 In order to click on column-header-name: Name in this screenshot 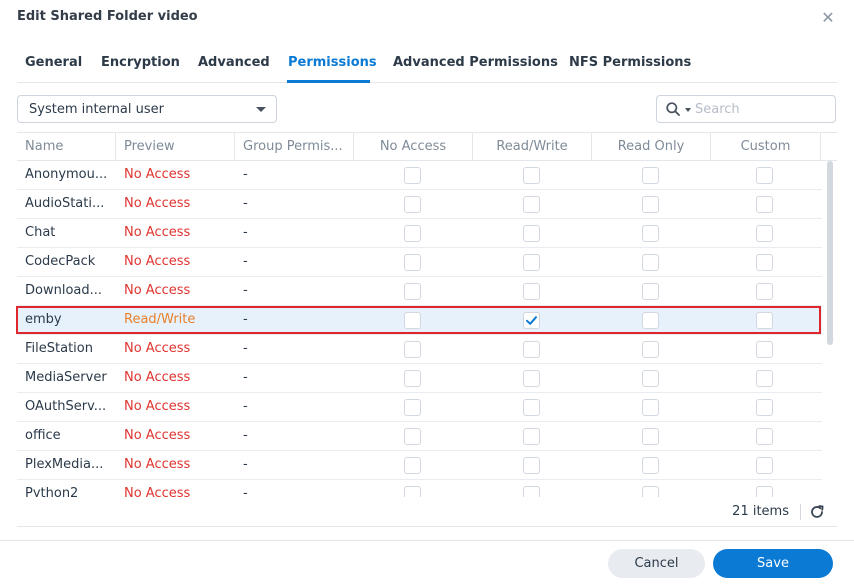, I will do `click(66, 147)`.